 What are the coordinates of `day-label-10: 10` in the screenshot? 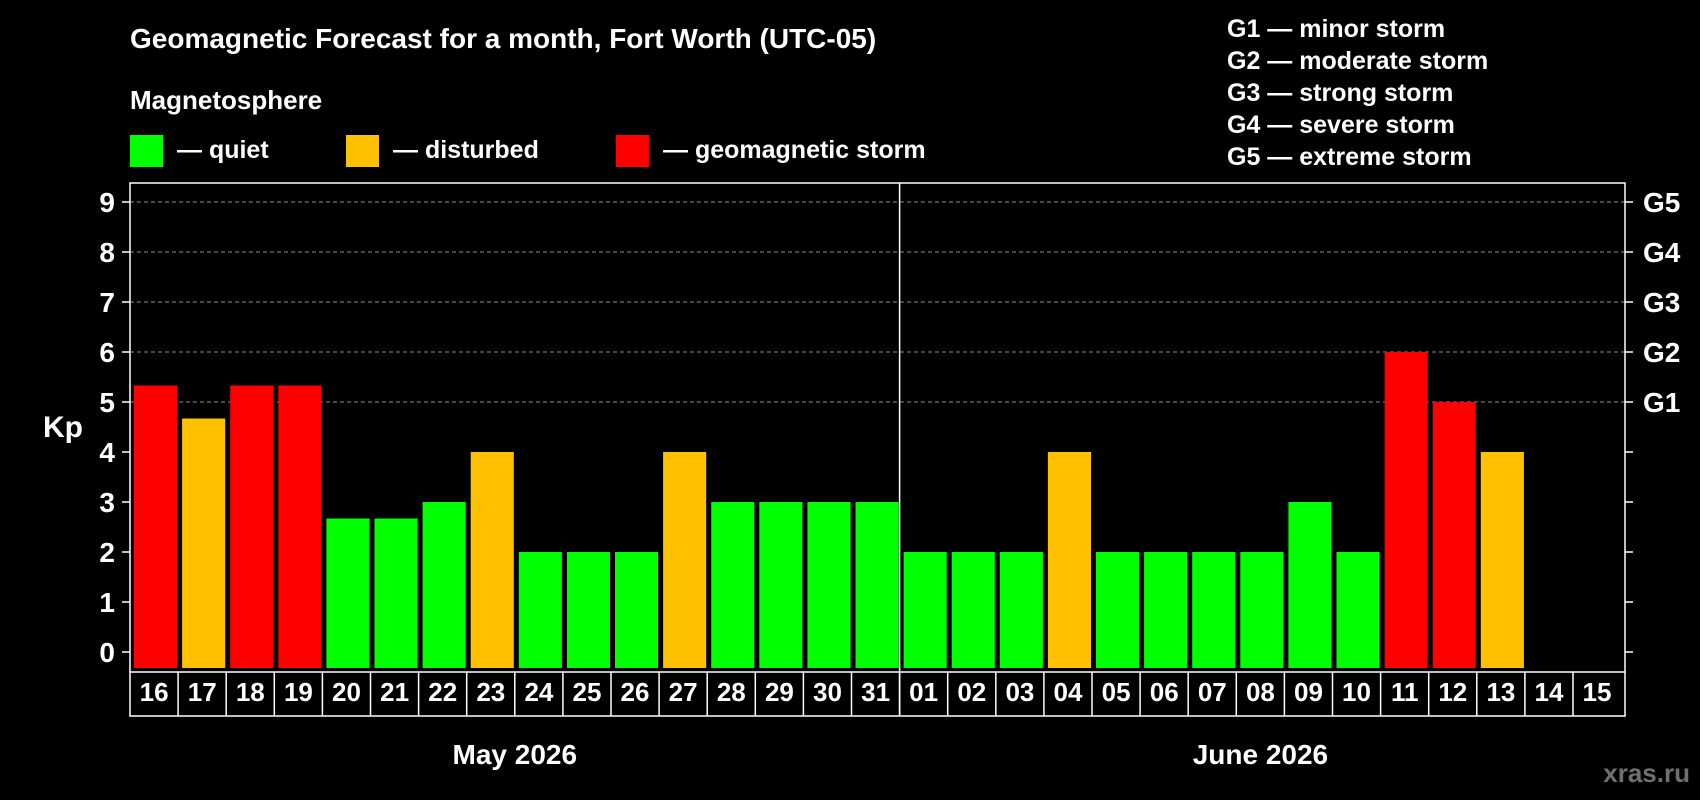 It's located at (1356, 692).